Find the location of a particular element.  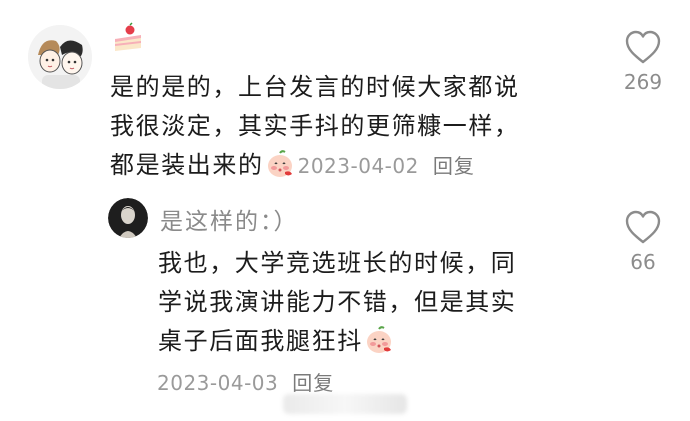

like-count: 66 is located at coordinates (643, 262).